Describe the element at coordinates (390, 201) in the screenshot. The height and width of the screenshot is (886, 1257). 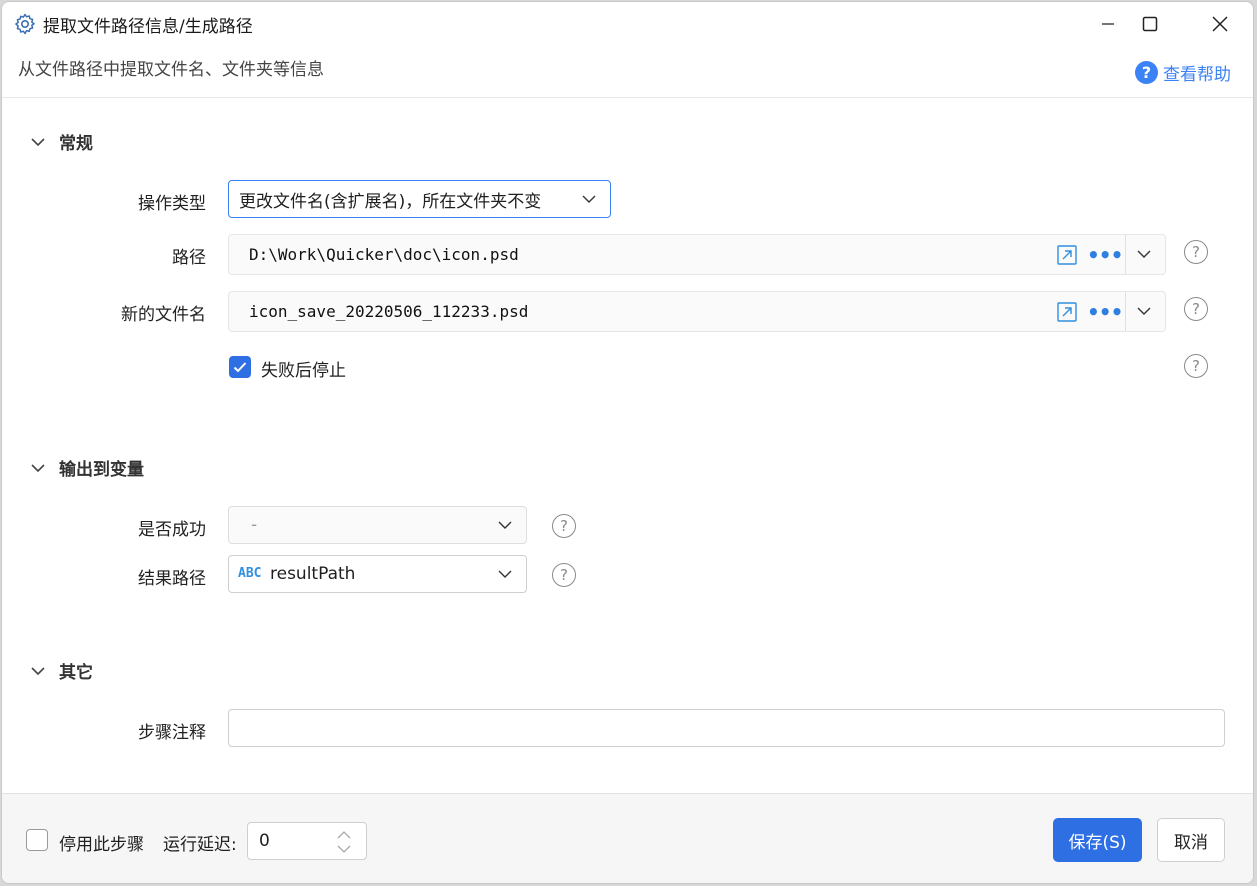
I see `op-type-value: 更改文件名(含扩展名)，所在文件夹不变` at that location.